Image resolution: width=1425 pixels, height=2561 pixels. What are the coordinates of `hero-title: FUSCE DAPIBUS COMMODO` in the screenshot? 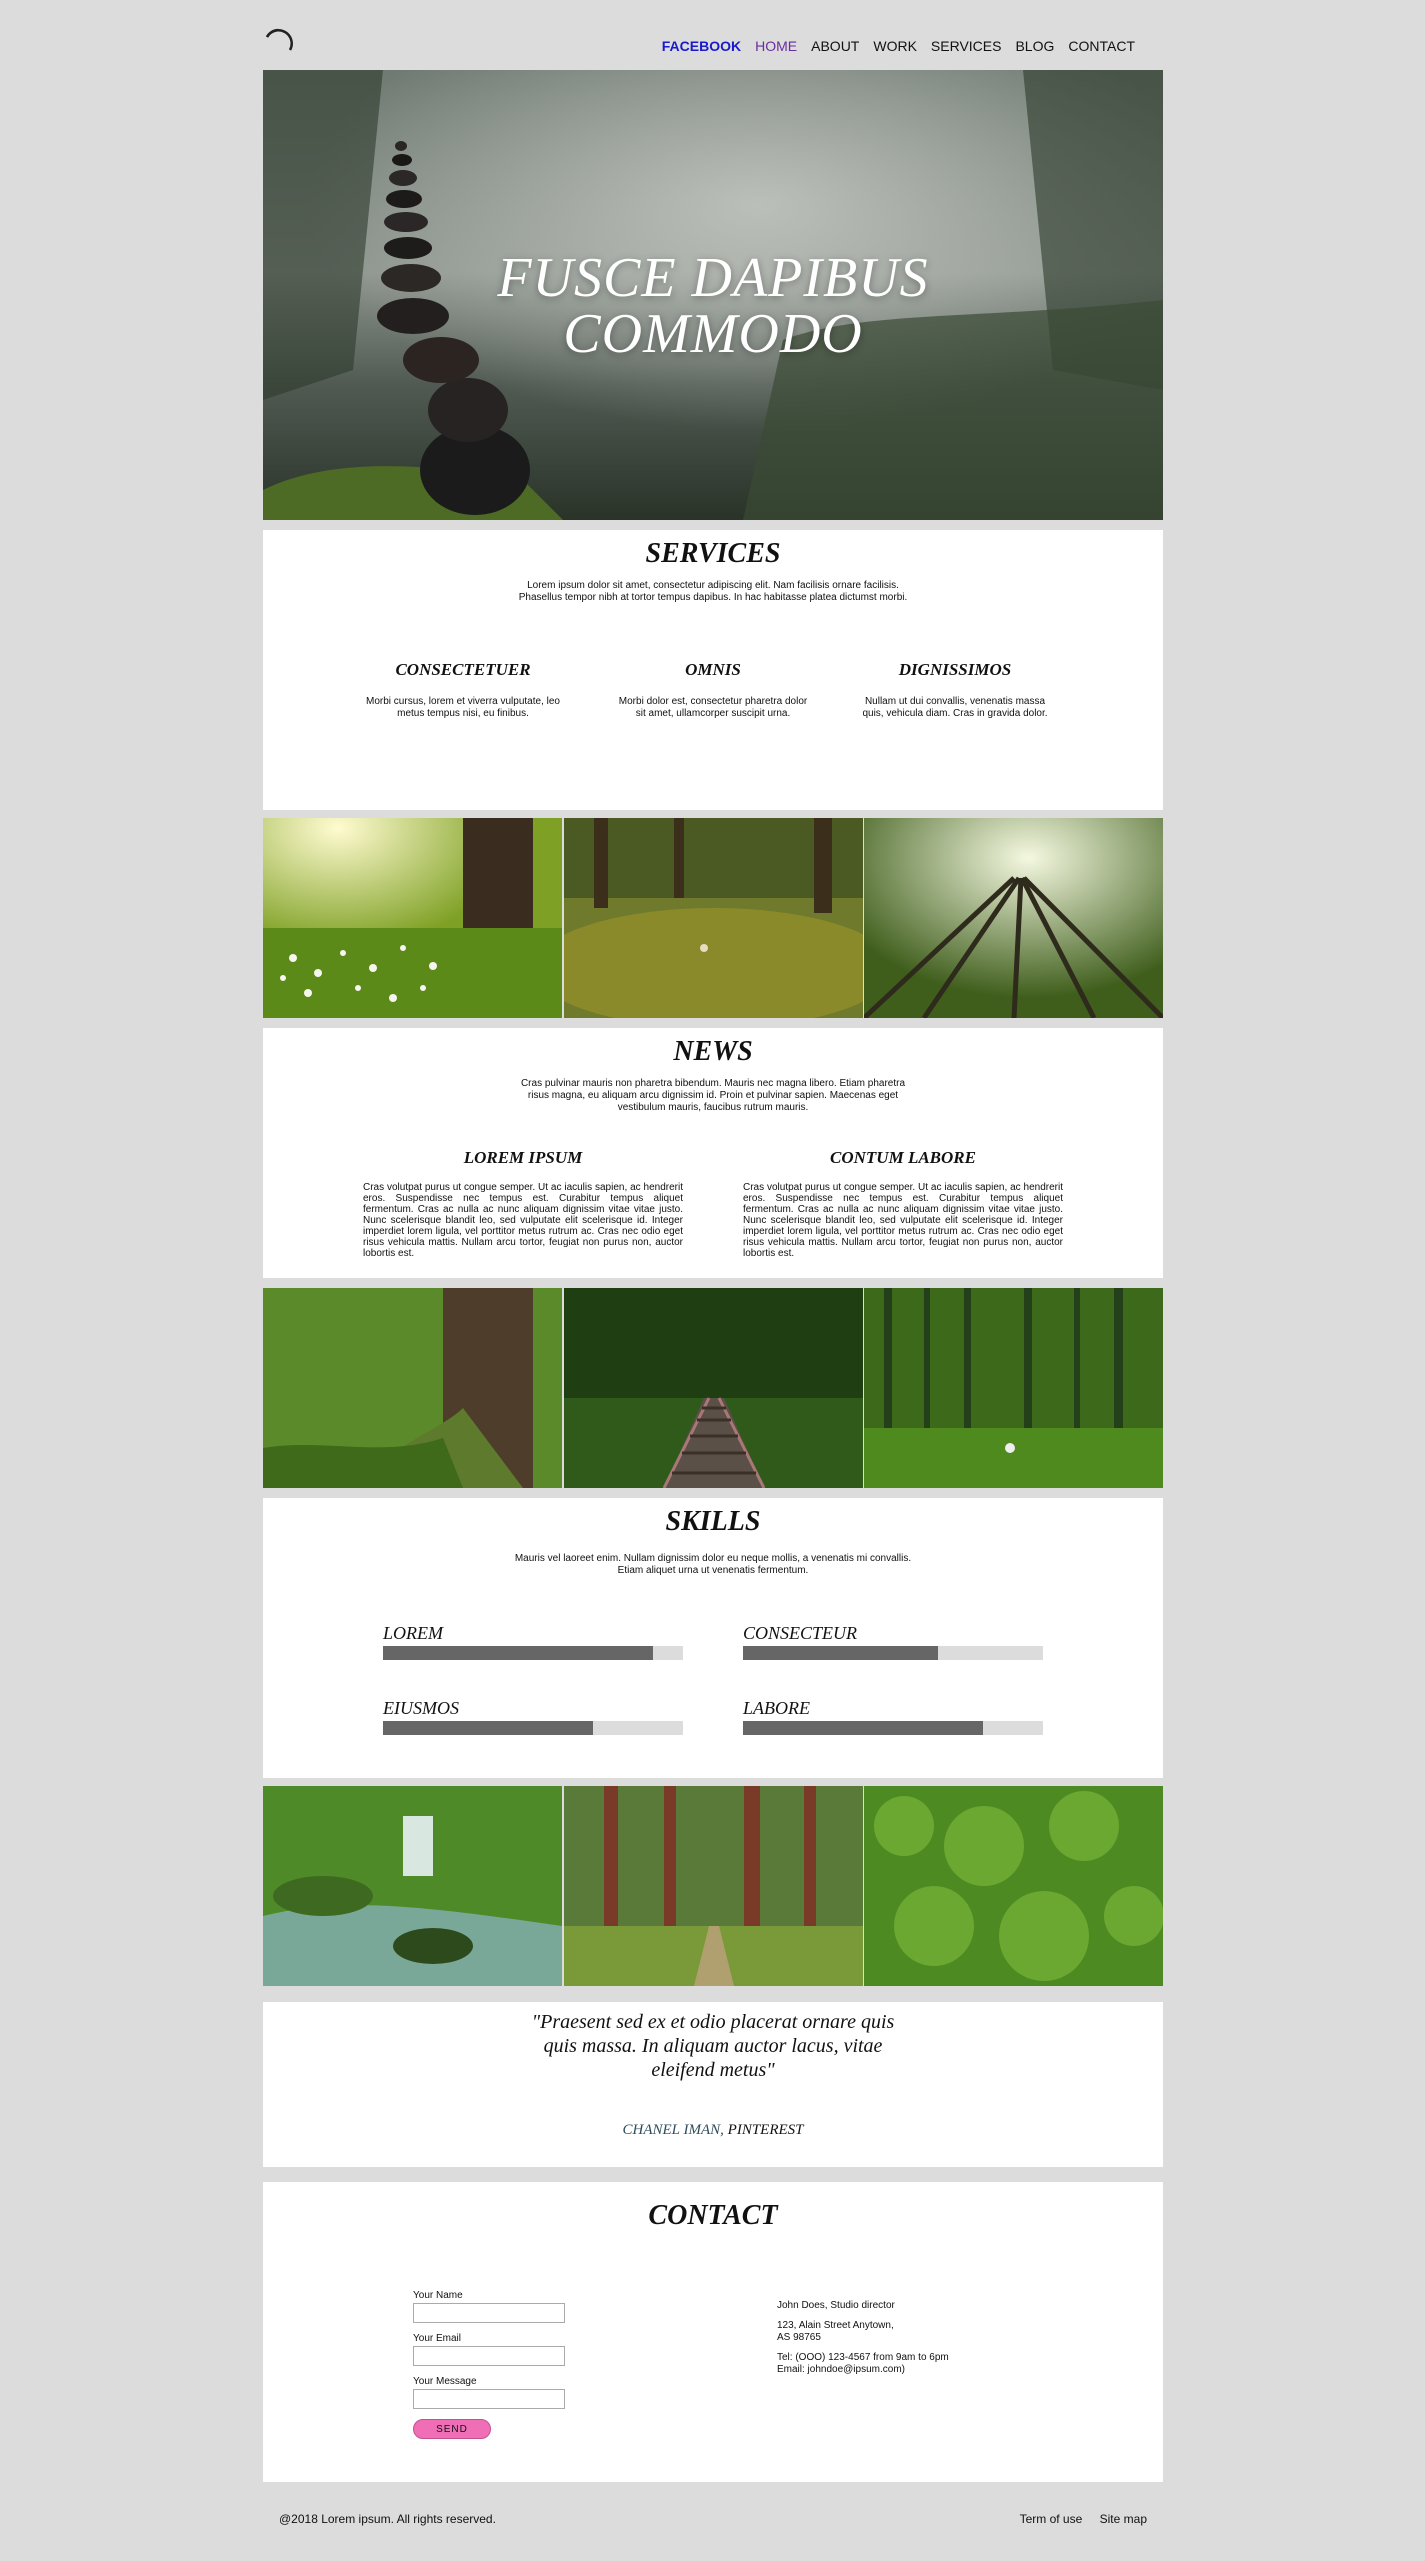 It's located at (713, 306).